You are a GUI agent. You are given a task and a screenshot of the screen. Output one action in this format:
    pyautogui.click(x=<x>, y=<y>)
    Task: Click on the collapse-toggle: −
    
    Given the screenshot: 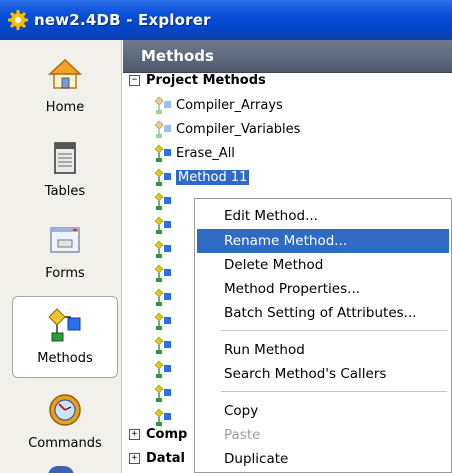 What is the action you would take?
    pyautogui.click(x=134, y=80)
    